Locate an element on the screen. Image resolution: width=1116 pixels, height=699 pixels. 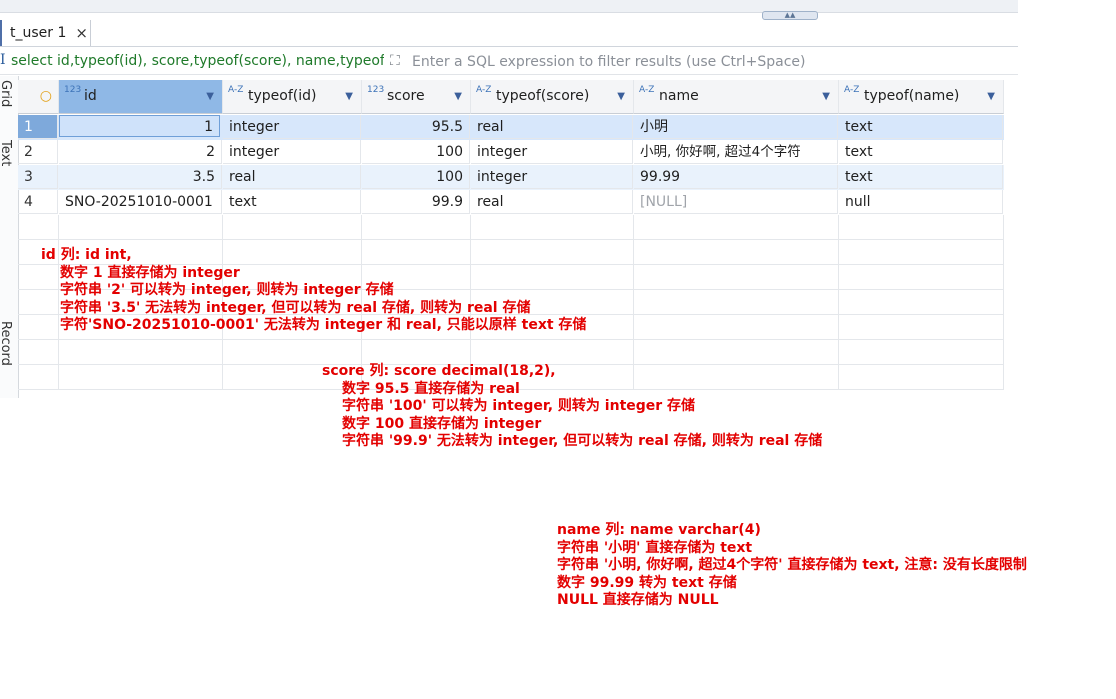
column-header-score: 123 score ▼ is located at coordinates (416, 97).